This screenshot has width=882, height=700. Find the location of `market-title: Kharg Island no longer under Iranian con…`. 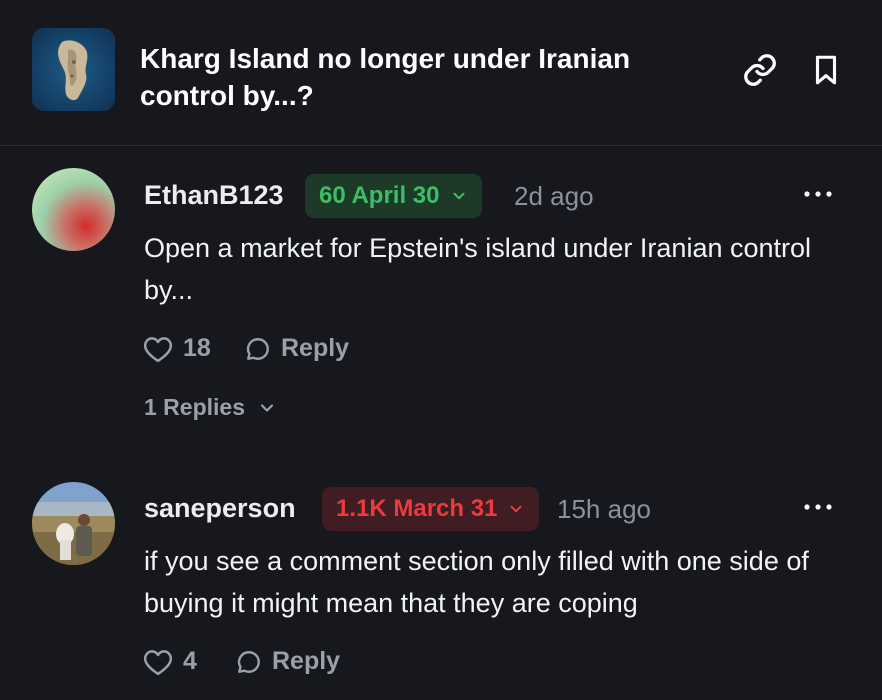

market-title: Kharg Island no longer under Iranian con… is located at coordinates (385, 77).